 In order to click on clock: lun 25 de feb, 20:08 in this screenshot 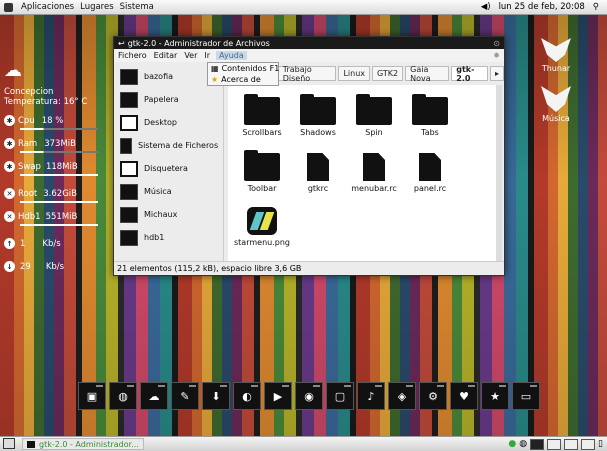, I will do `click(542, 7)`.